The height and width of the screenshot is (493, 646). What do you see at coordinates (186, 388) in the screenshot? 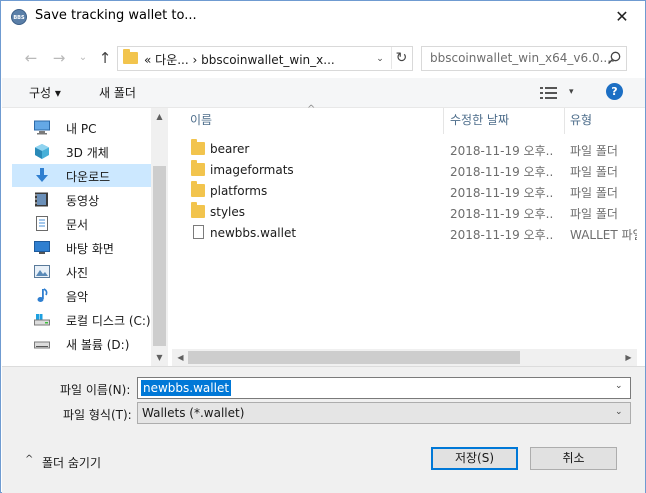
I see `filename-value: newbbs.wallet` at bounding box center [186, 388].